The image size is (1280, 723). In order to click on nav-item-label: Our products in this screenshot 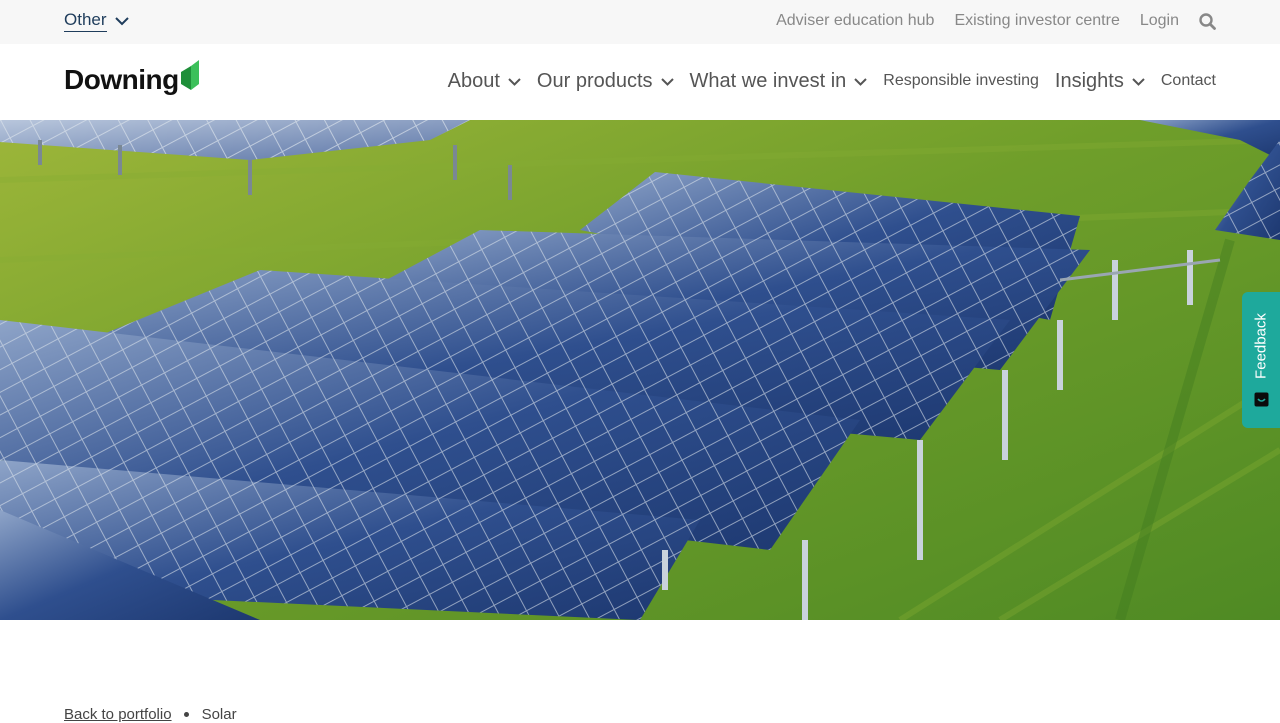, I will do `click(594, 81)`.